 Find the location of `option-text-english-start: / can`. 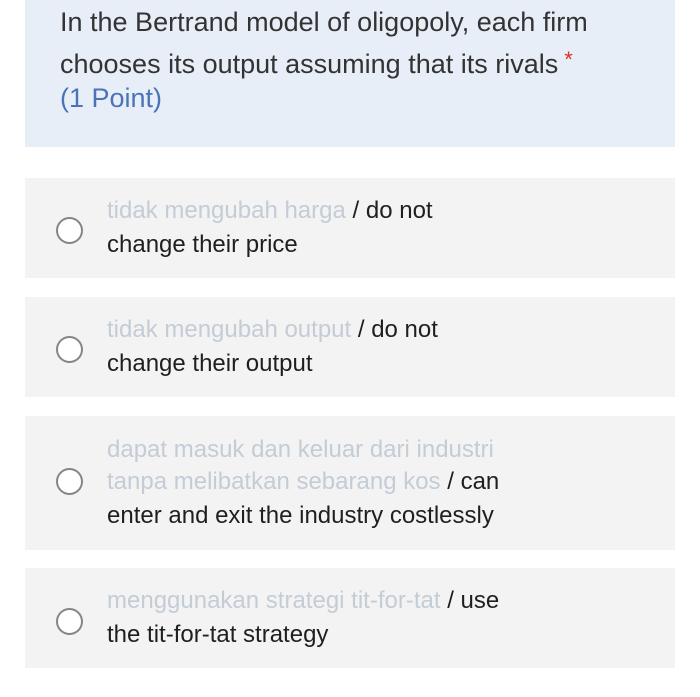

option-text-english-start: / can is located at coordinates (473, 481).